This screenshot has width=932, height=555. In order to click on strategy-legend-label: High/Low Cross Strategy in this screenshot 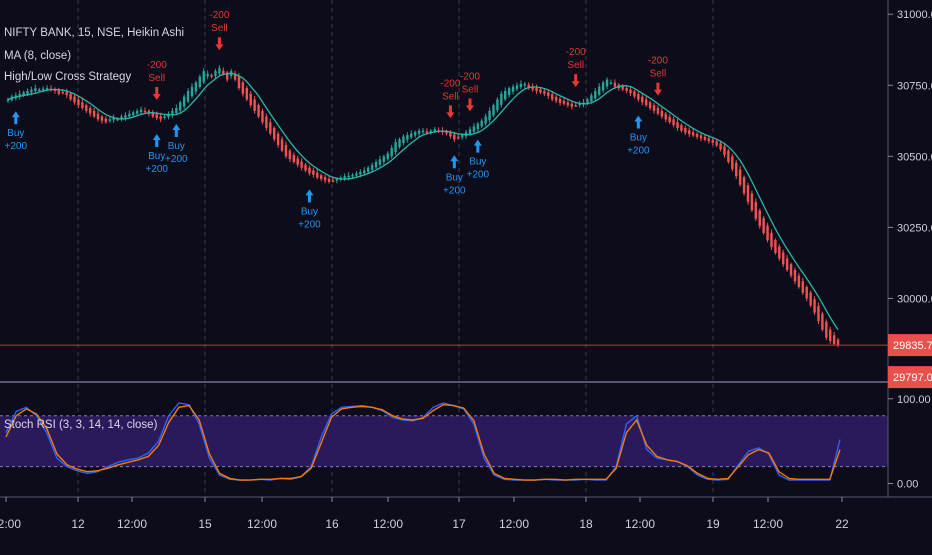, I will do `click(94, 77)`.